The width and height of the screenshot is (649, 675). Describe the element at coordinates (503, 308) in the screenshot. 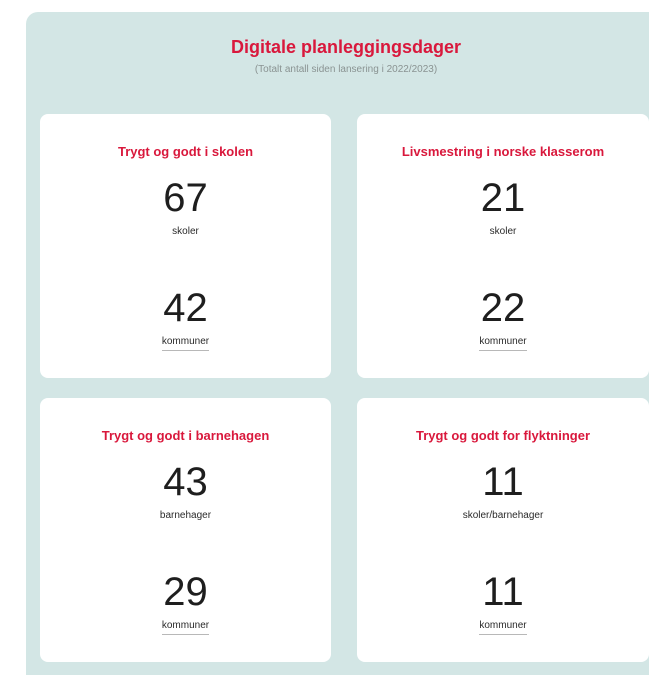

I see `stat-value: 22` at that location.